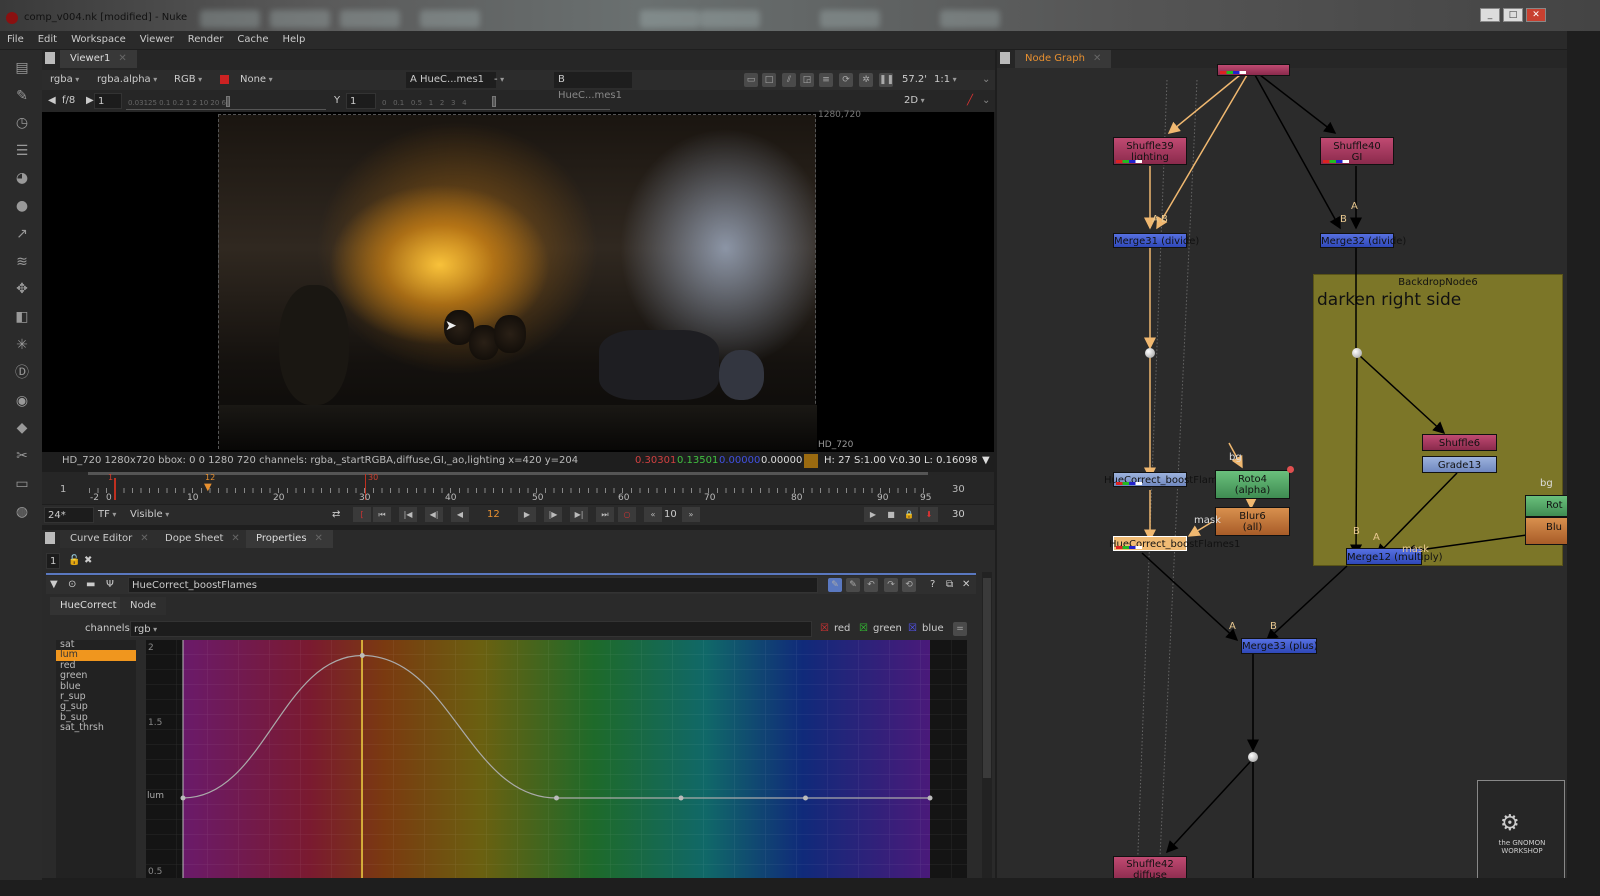 Image resolution: width=1600 pixels, height=896 pixels. Describe the element at coordinates (471, 629) in the screenshot. I see `channels-select: rgb` at that location.